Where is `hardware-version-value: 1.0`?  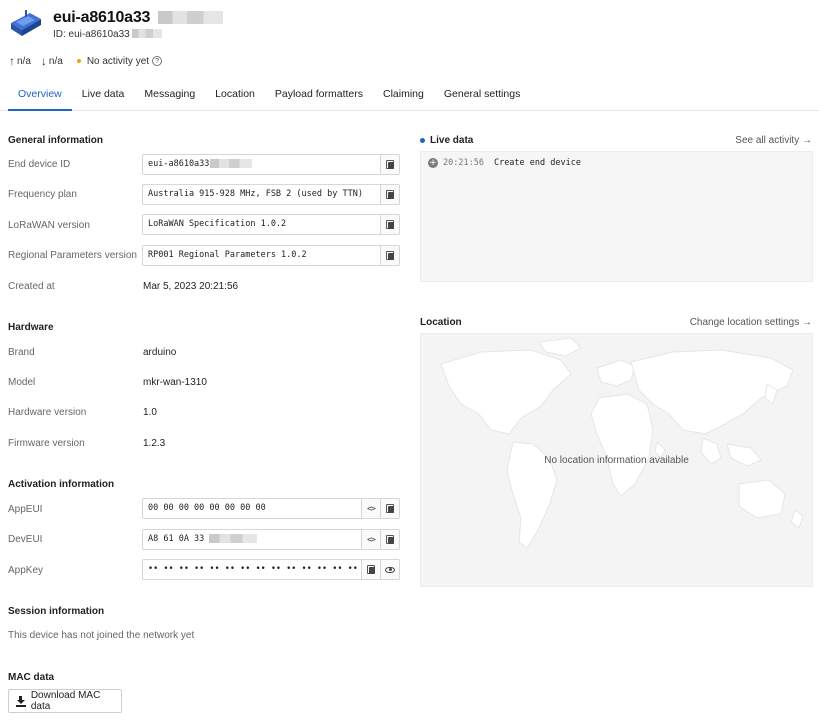
hardware-version-value: 1.0 is located at coordinates (150, 412).